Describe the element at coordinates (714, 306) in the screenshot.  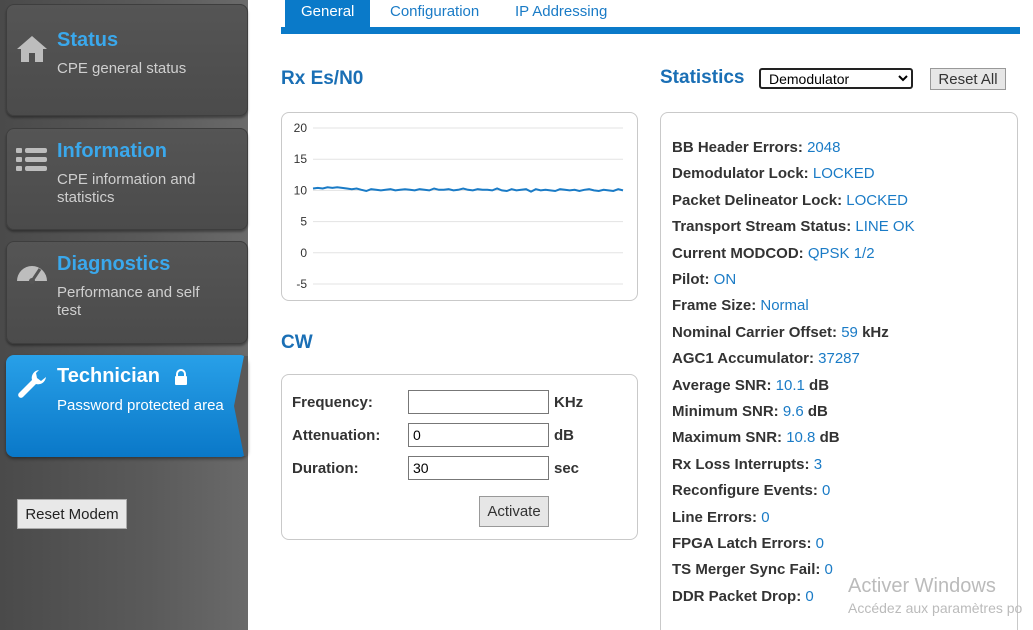
I see `stat-key: Frame Size:` at that location.